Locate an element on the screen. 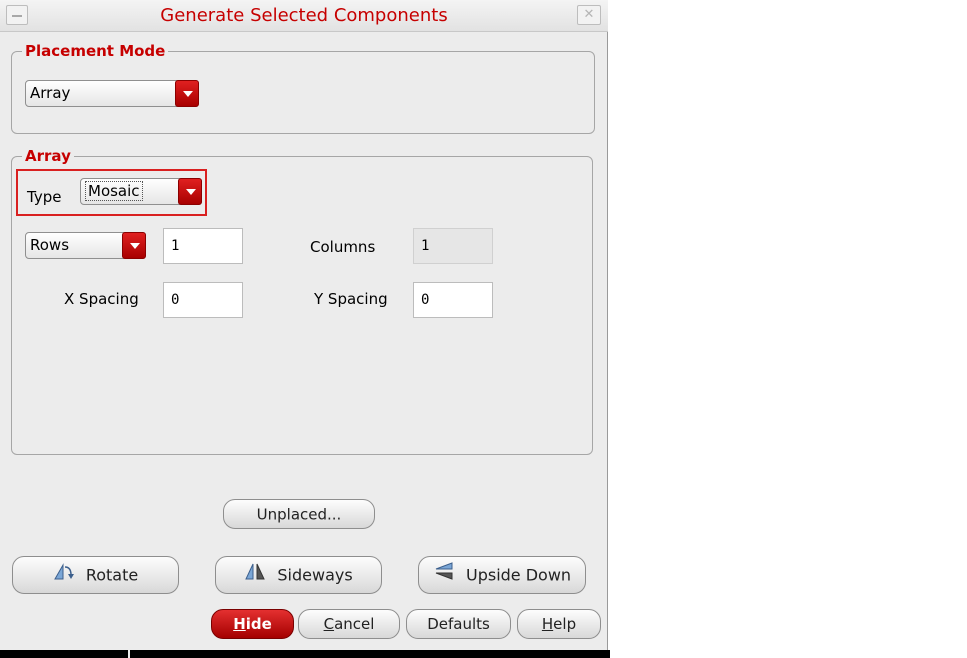 The image size is (967, 658). rows-columns-select: Rows is located at coordinates (85, 245).